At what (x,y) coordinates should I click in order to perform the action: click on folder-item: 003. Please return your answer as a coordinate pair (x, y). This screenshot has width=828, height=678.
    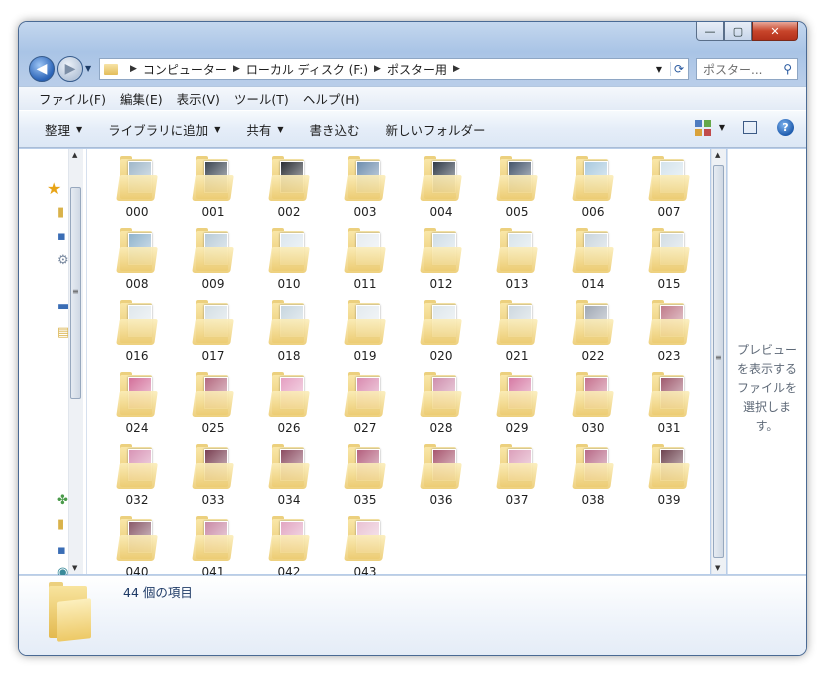
    Looking at the image, I should click on (365, 189).